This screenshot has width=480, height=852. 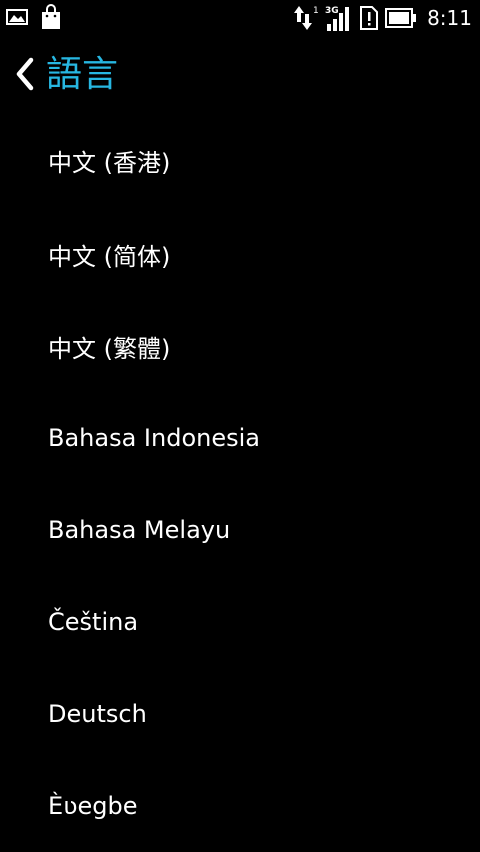 I want to click on language-label: 中文 (香港), so click(x=109, y=162).